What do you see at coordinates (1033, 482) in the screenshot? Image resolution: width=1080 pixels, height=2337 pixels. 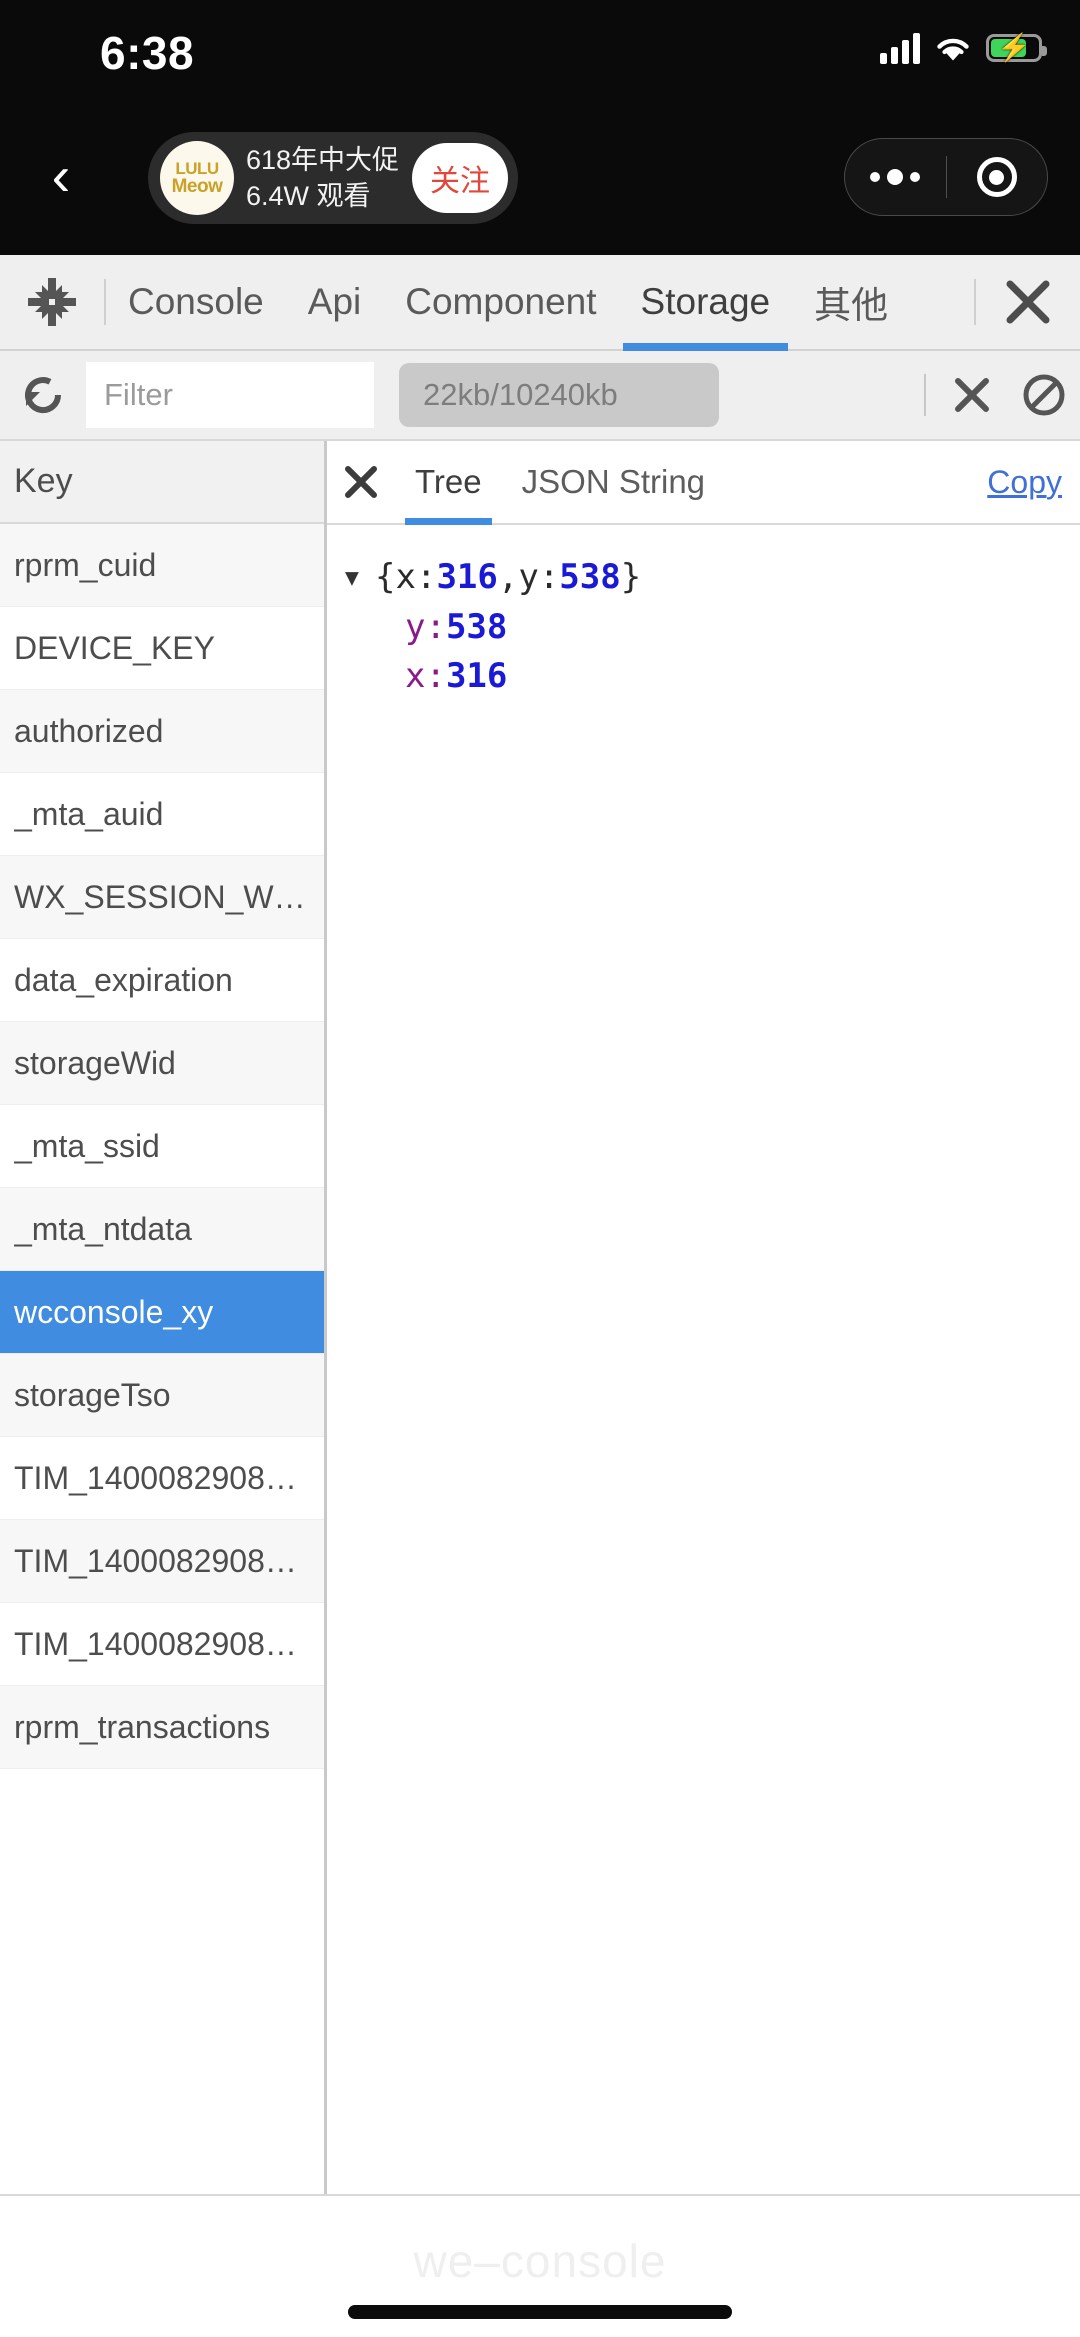 I see `copy-link: Copy` at bounding box center [1033, 482].